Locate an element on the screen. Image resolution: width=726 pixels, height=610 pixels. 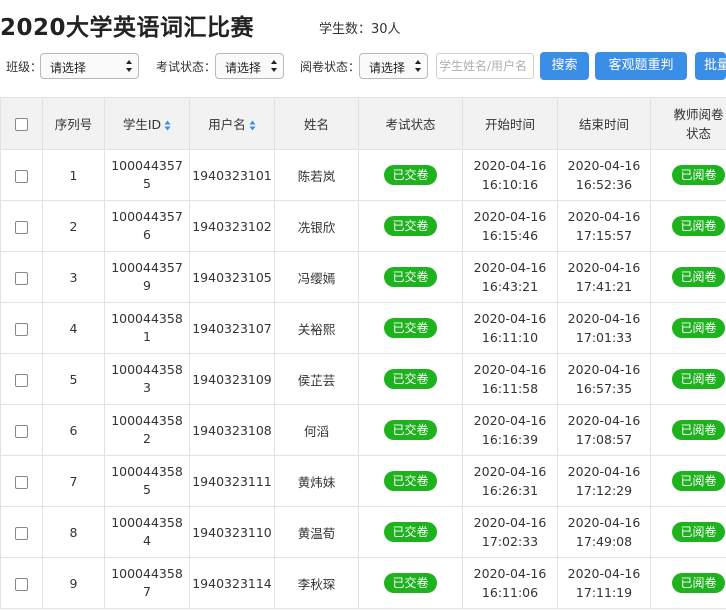
filter-bar: 班级： 请选择 考试状态： 请选择 阅卷状态： 请选择 搜索 客观题重判 批量 is located at coordinates (363, 66).